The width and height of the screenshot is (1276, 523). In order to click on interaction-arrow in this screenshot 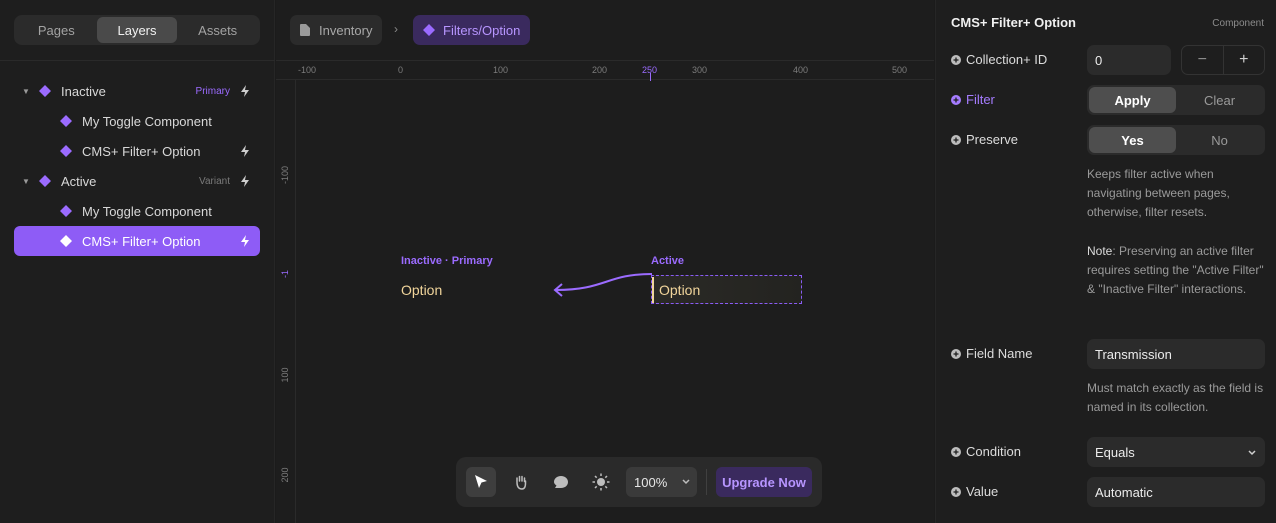, I will do `click(603, 285)`.